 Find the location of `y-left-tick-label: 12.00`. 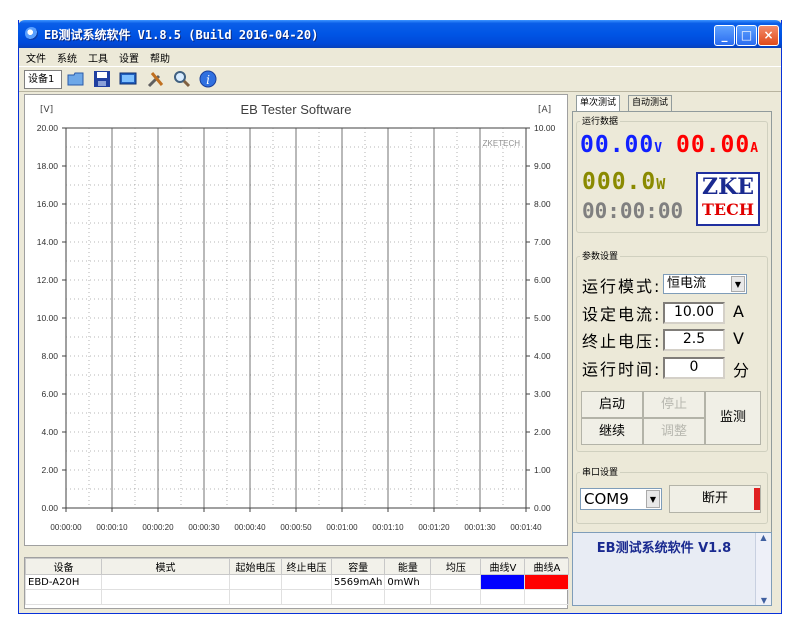

y-left-tick-label: 12.00 is located at coordinates (48, 280).